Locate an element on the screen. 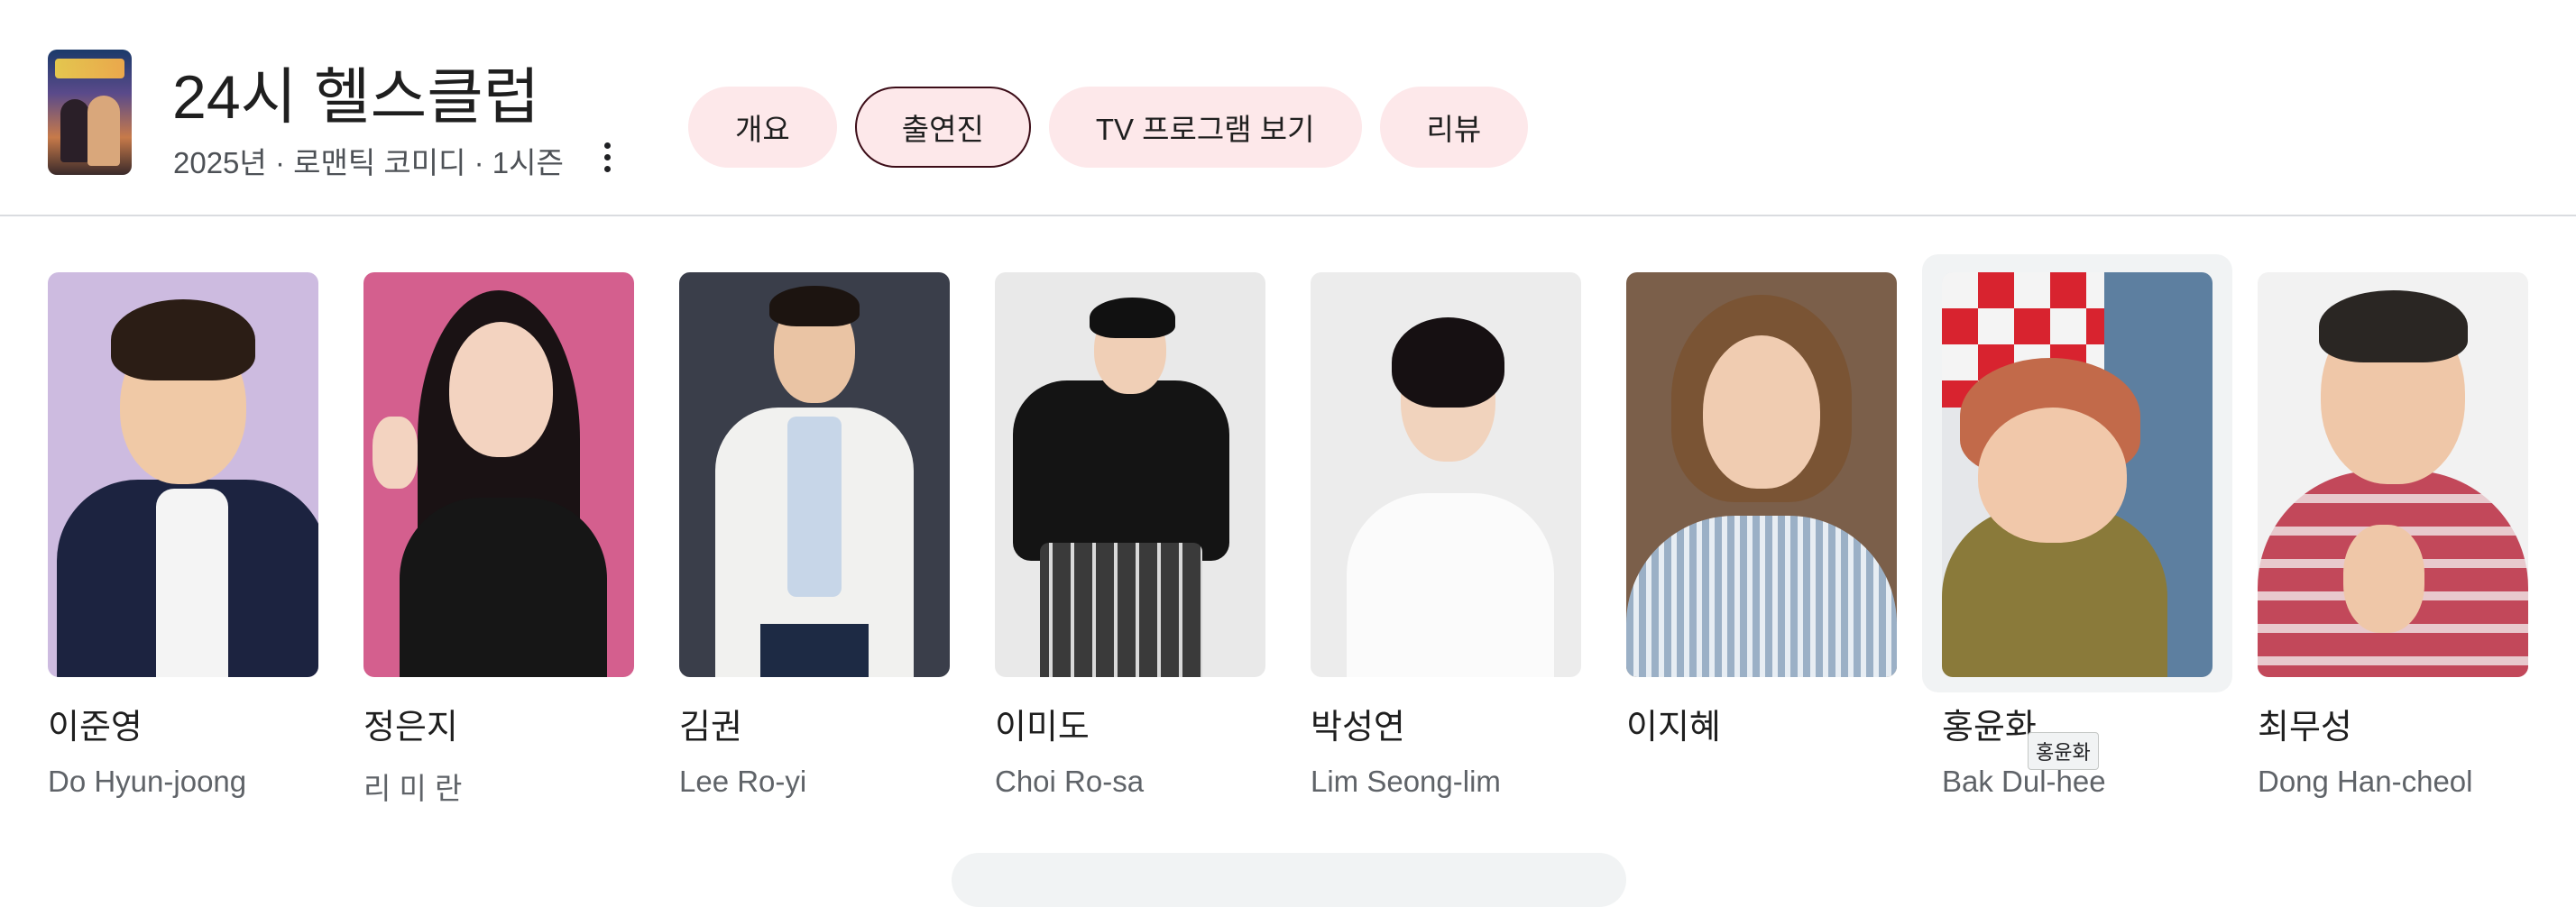 The image size is (2576, 907). cast-card: 홍윤화 Bak Dul-hee is located at coordinates (2077, 526).